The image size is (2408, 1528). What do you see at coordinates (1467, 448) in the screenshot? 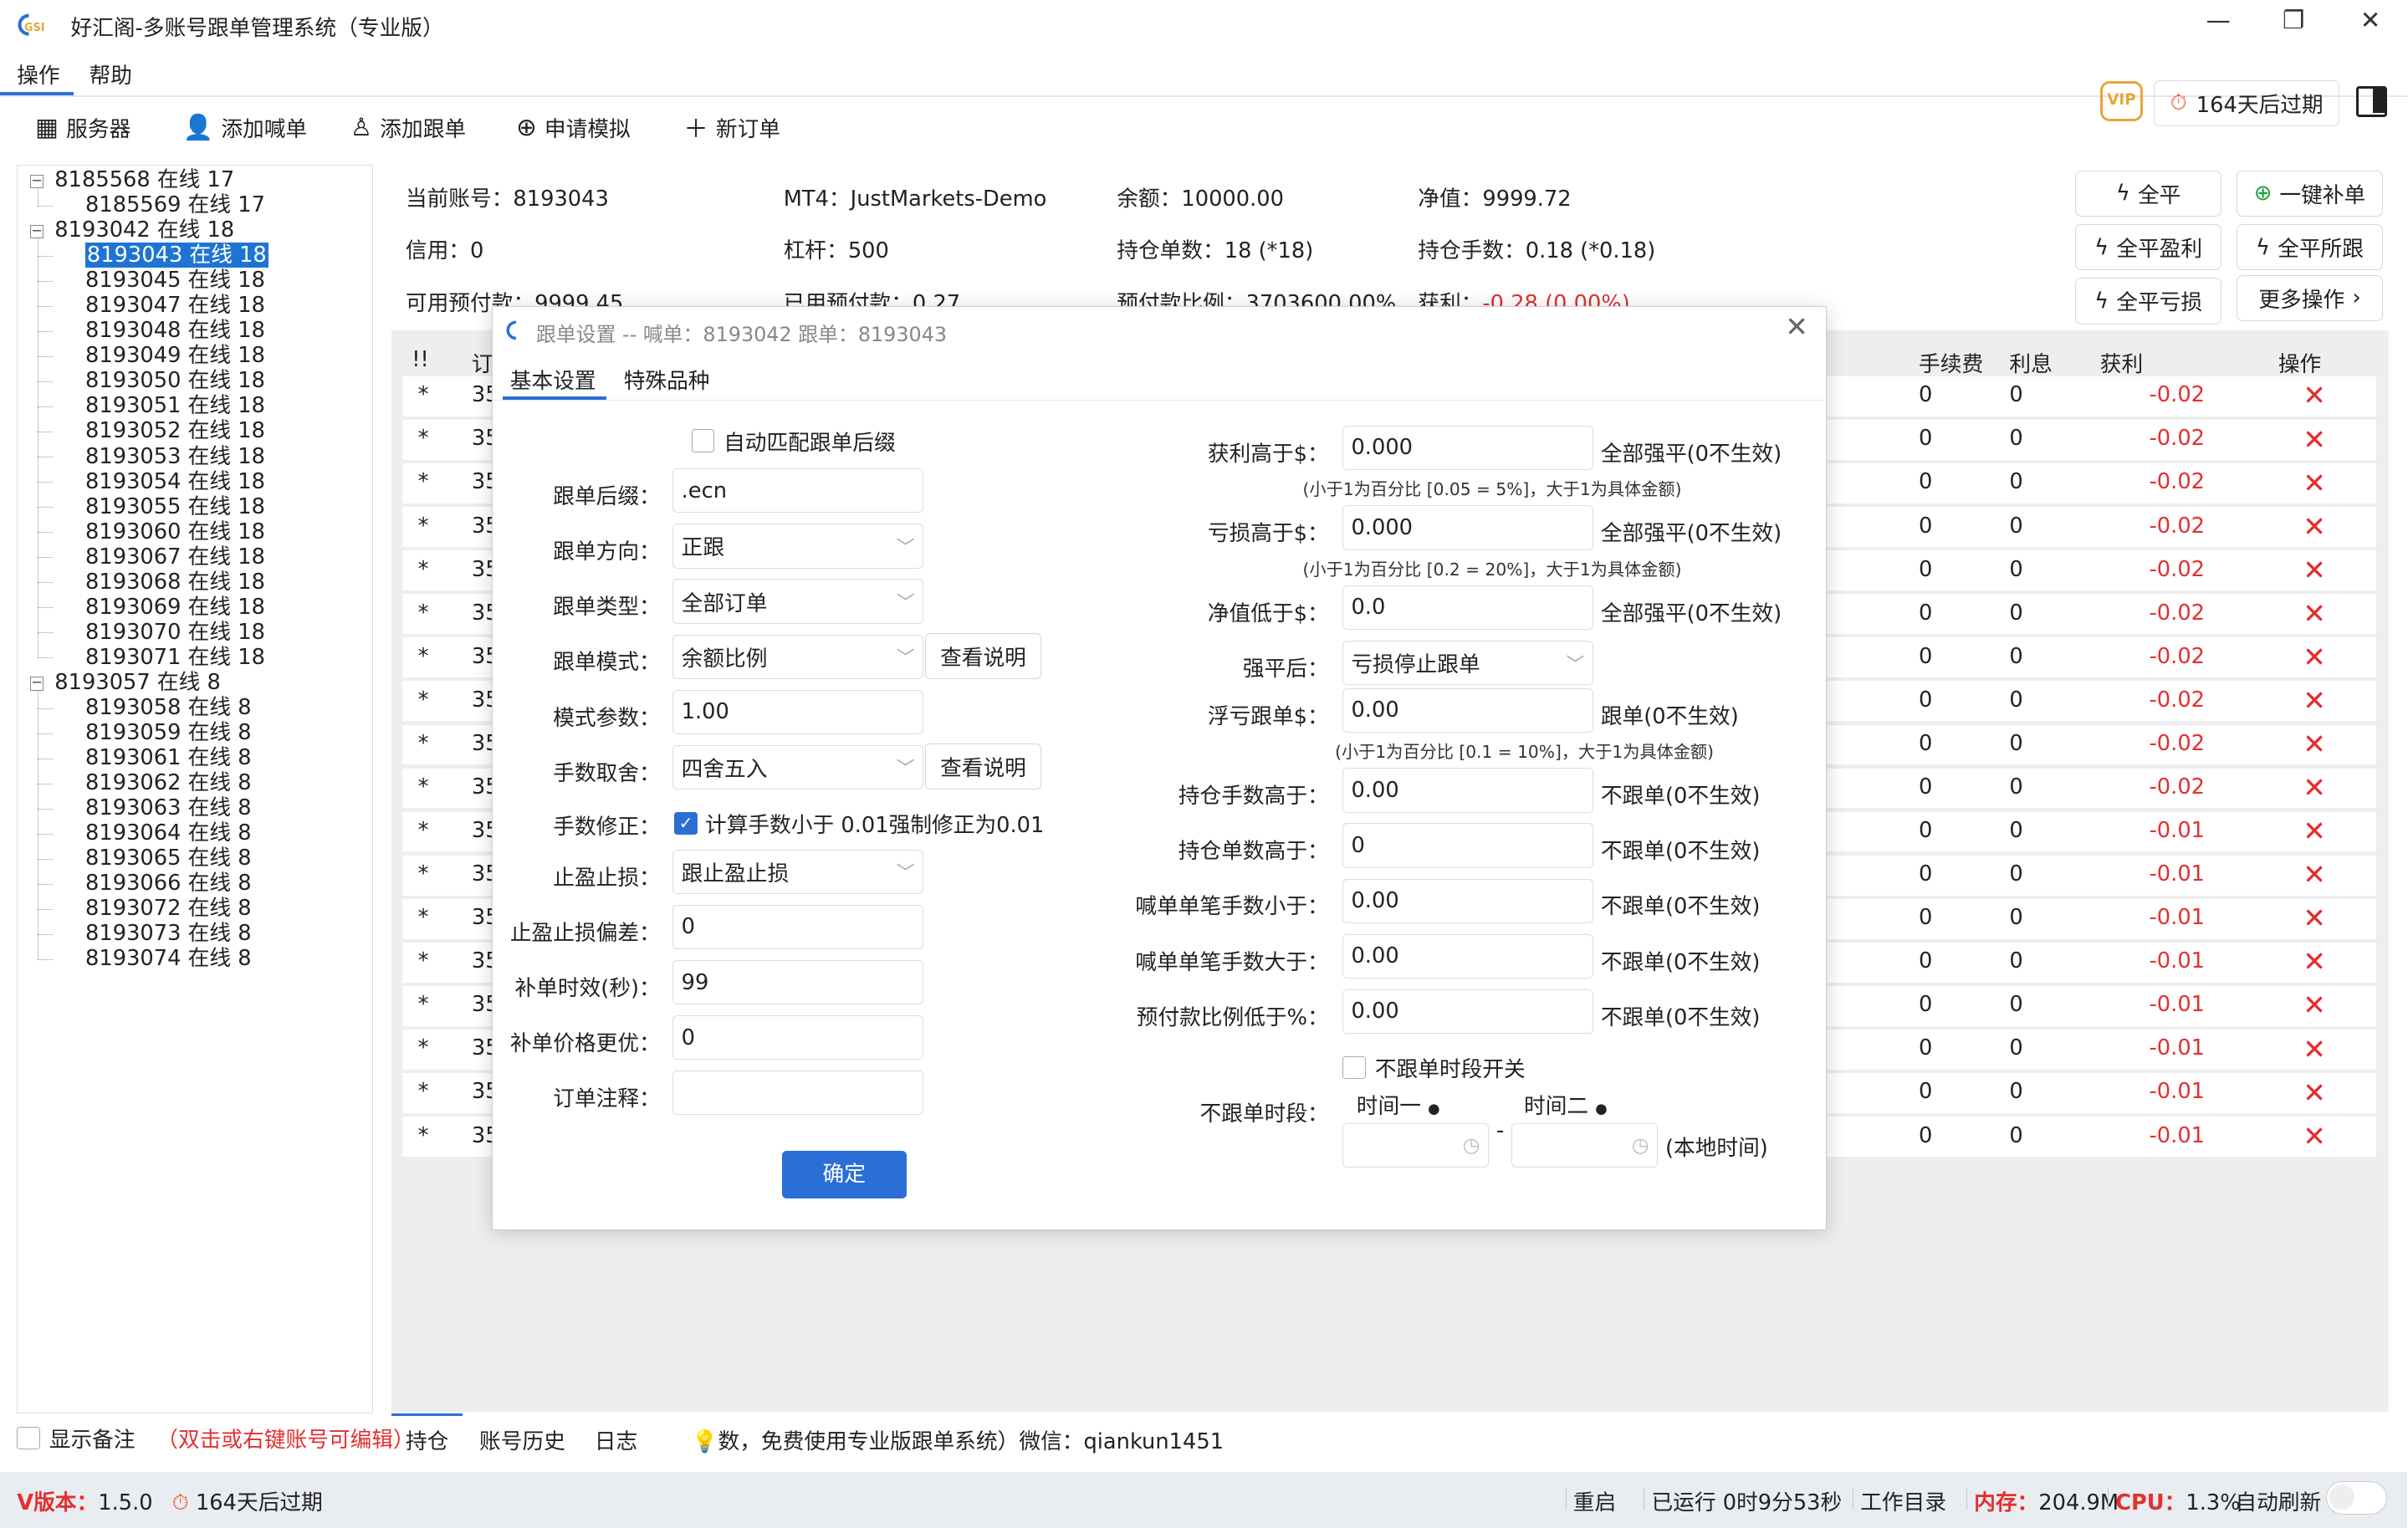
I see `profit-above-input: 0.000` at bounding box center [1467, 448].